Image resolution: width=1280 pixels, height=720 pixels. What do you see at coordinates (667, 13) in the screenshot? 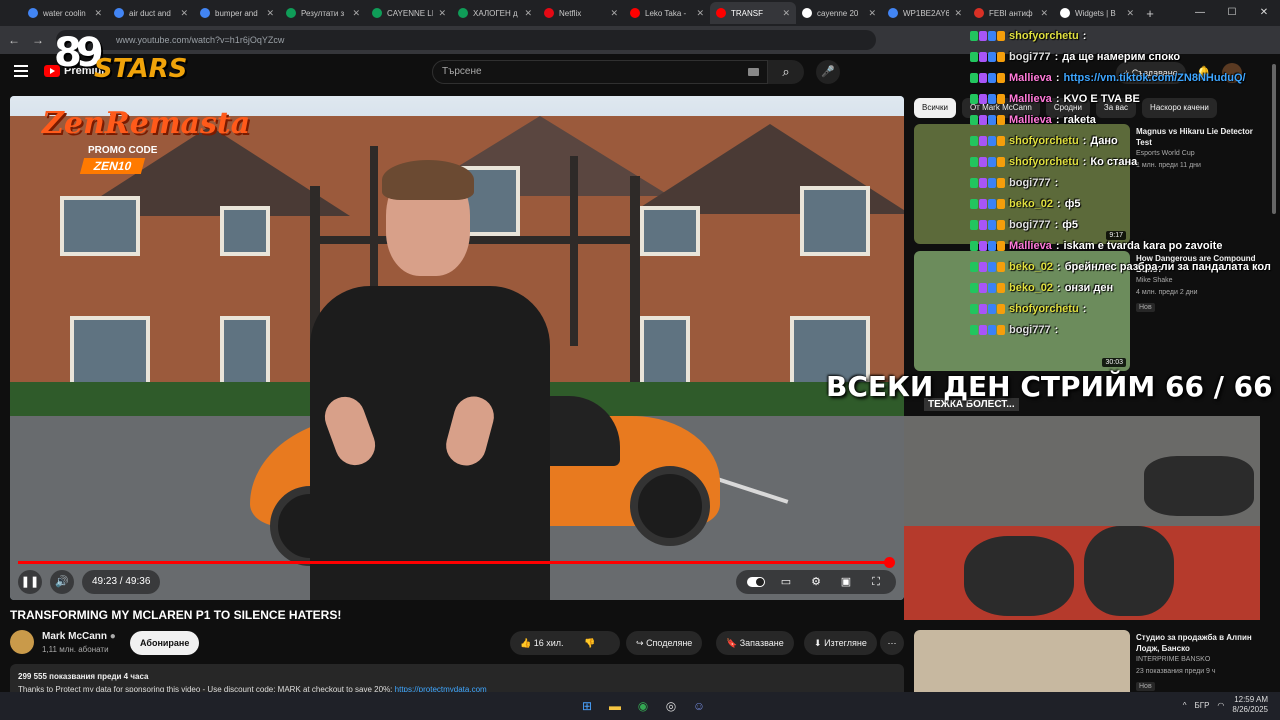
I see `browser-tab: Leko Taka - ✕` at bounding box center [667, 13].